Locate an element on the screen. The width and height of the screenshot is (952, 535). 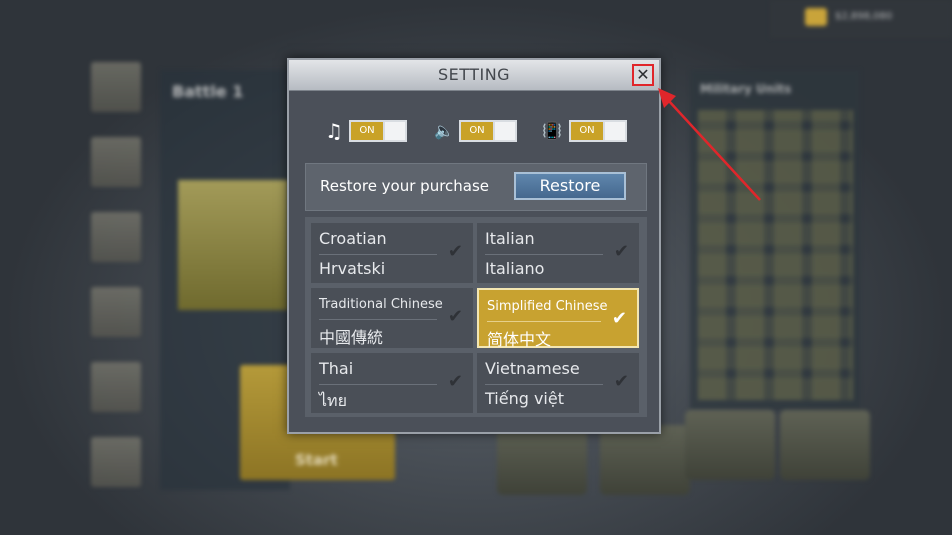
annotation-arrow is located at coordinates (709, 144).